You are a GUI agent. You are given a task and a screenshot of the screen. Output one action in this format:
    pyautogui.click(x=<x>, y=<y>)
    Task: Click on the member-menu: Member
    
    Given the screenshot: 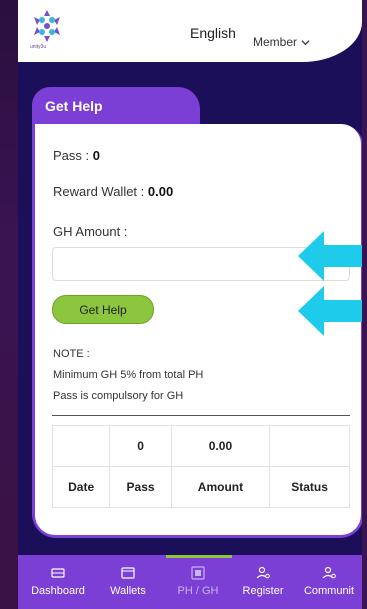 What is the action you would take?
    pyautogui.click(x=281, y=42)
    